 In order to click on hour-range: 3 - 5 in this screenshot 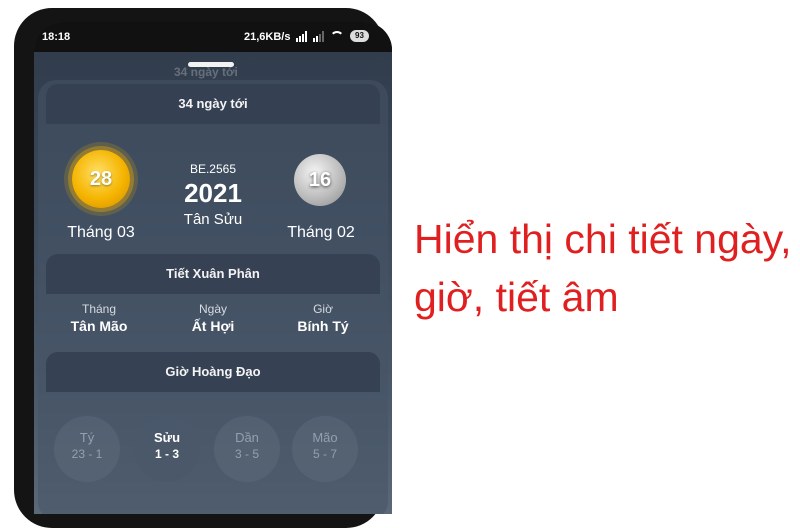, I will do `click(246, 454)`.